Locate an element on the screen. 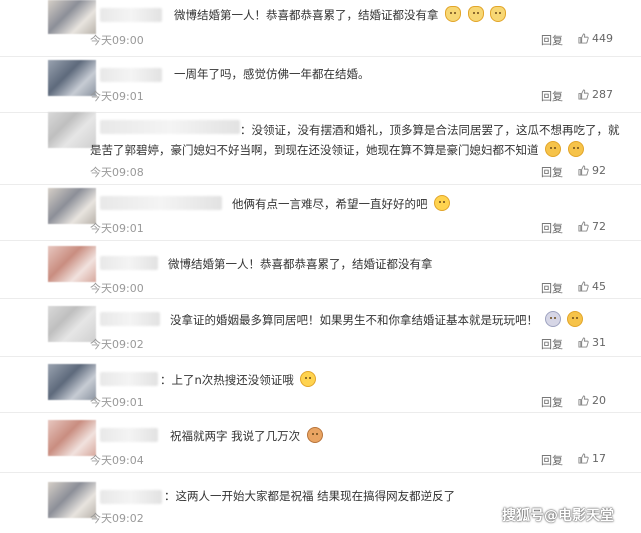  like-button: 72 is located at coordinates (592, 226).